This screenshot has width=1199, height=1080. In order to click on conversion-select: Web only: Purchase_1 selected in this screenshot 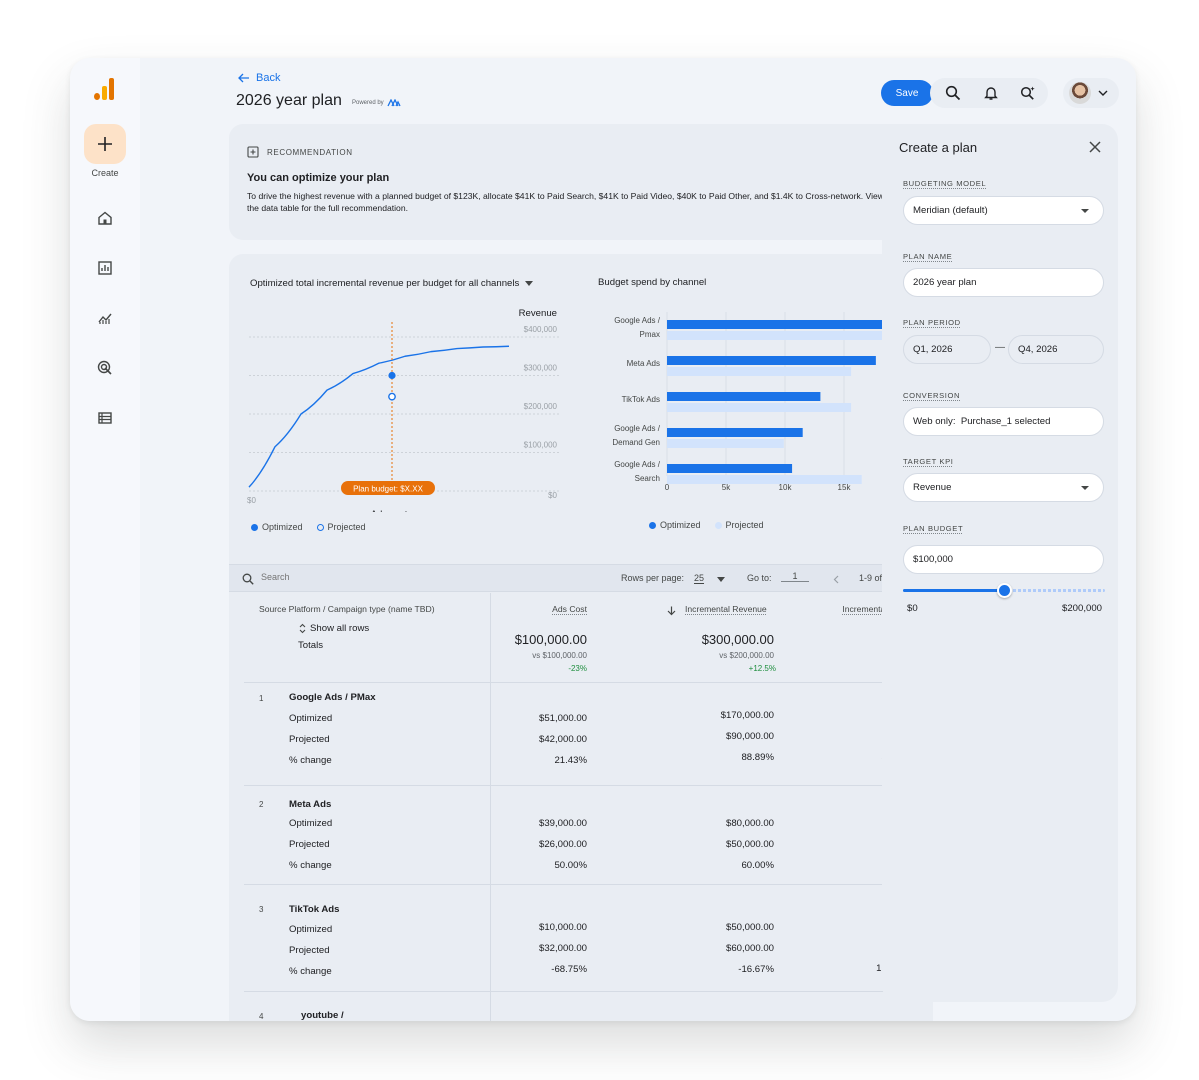, I will do `click(1003, 421)`.